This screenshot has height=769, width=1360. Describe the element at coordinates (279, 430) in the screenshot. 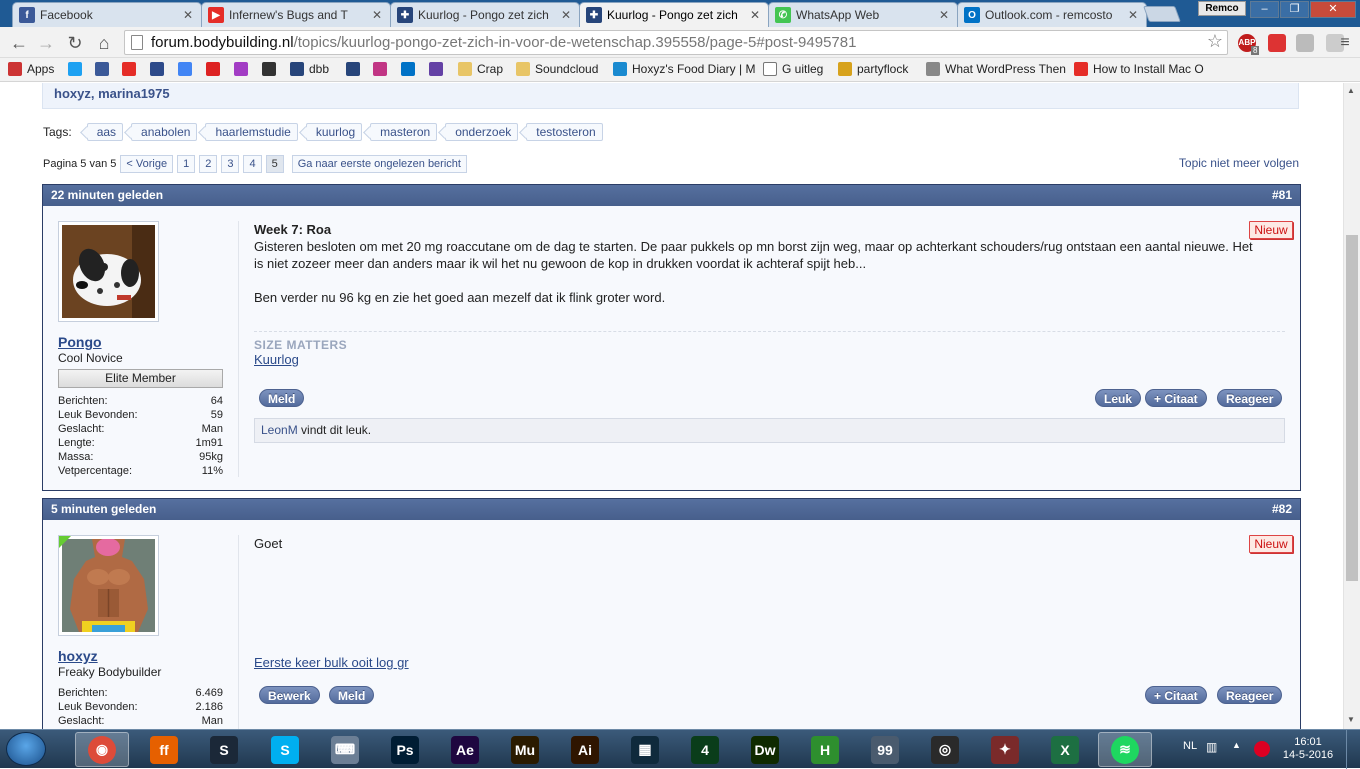

I see `liked-by-link: LeonM` at that location.